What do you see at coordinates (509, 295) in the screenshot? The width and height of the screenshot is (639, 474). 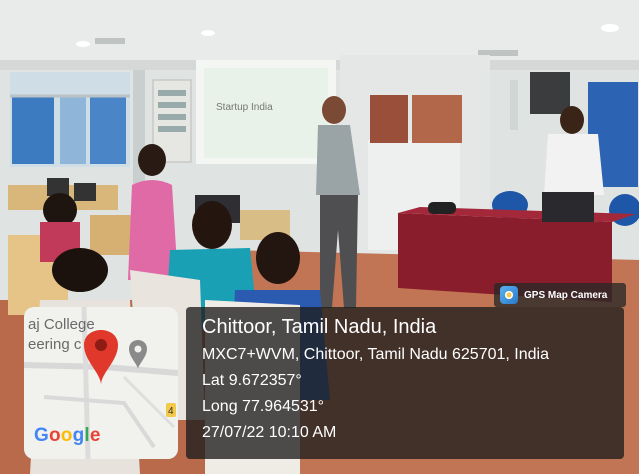 I see `camera-icon` at bounding box center [509, 295].